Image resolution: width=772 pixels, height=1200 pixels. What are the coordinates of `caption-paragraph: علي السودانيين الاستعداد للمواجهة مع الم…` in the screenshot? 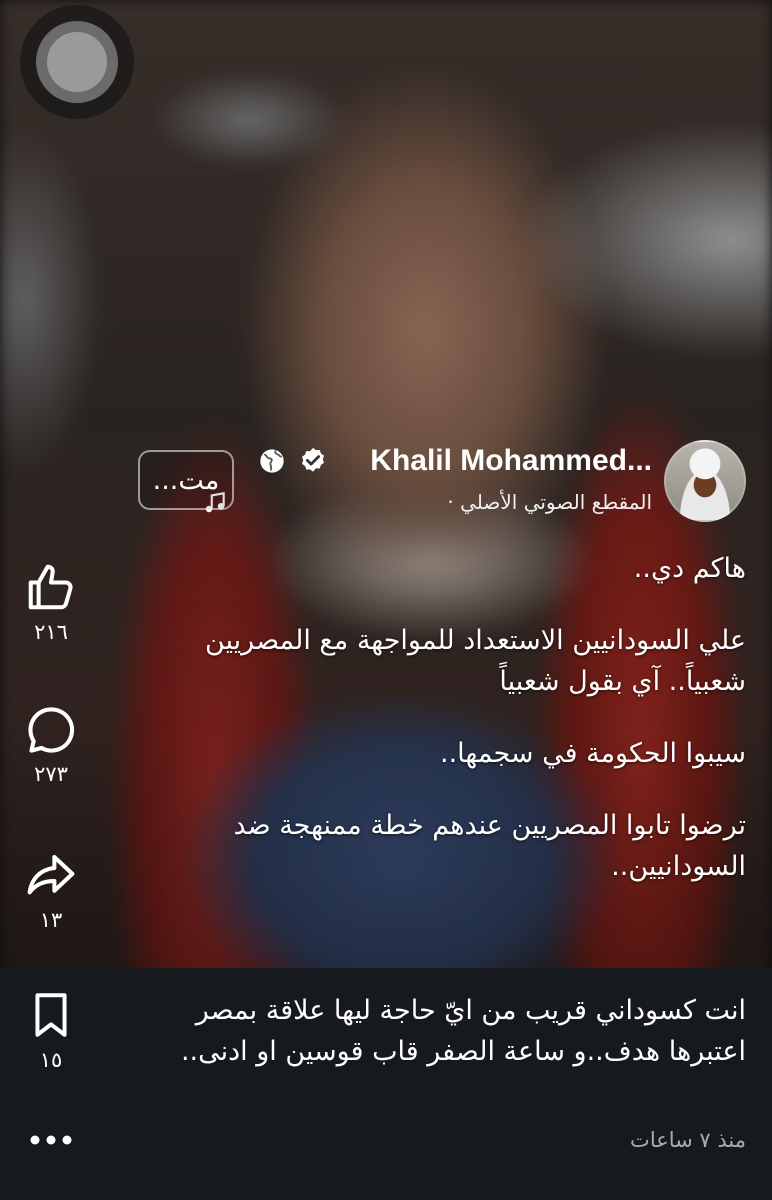 It's located at (475, 661).